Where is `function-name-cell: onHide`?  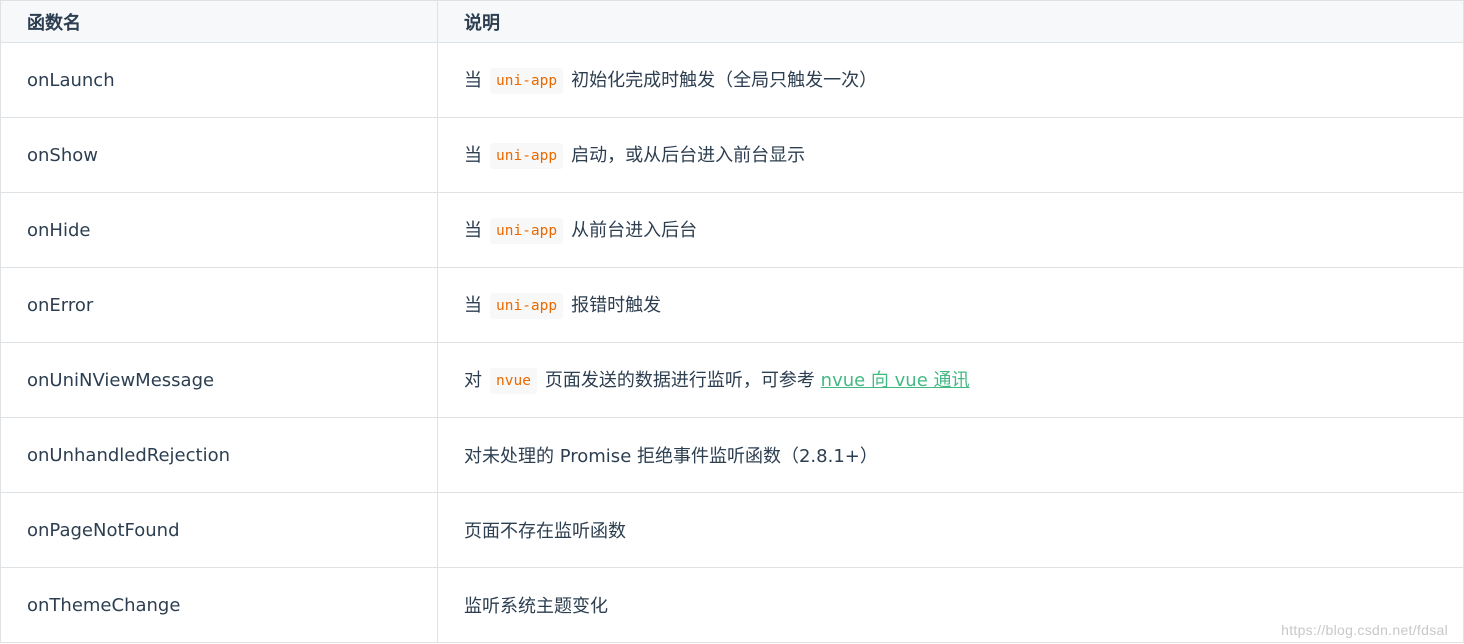
function-name-cell: onHide is located at coordinates (219, 230).